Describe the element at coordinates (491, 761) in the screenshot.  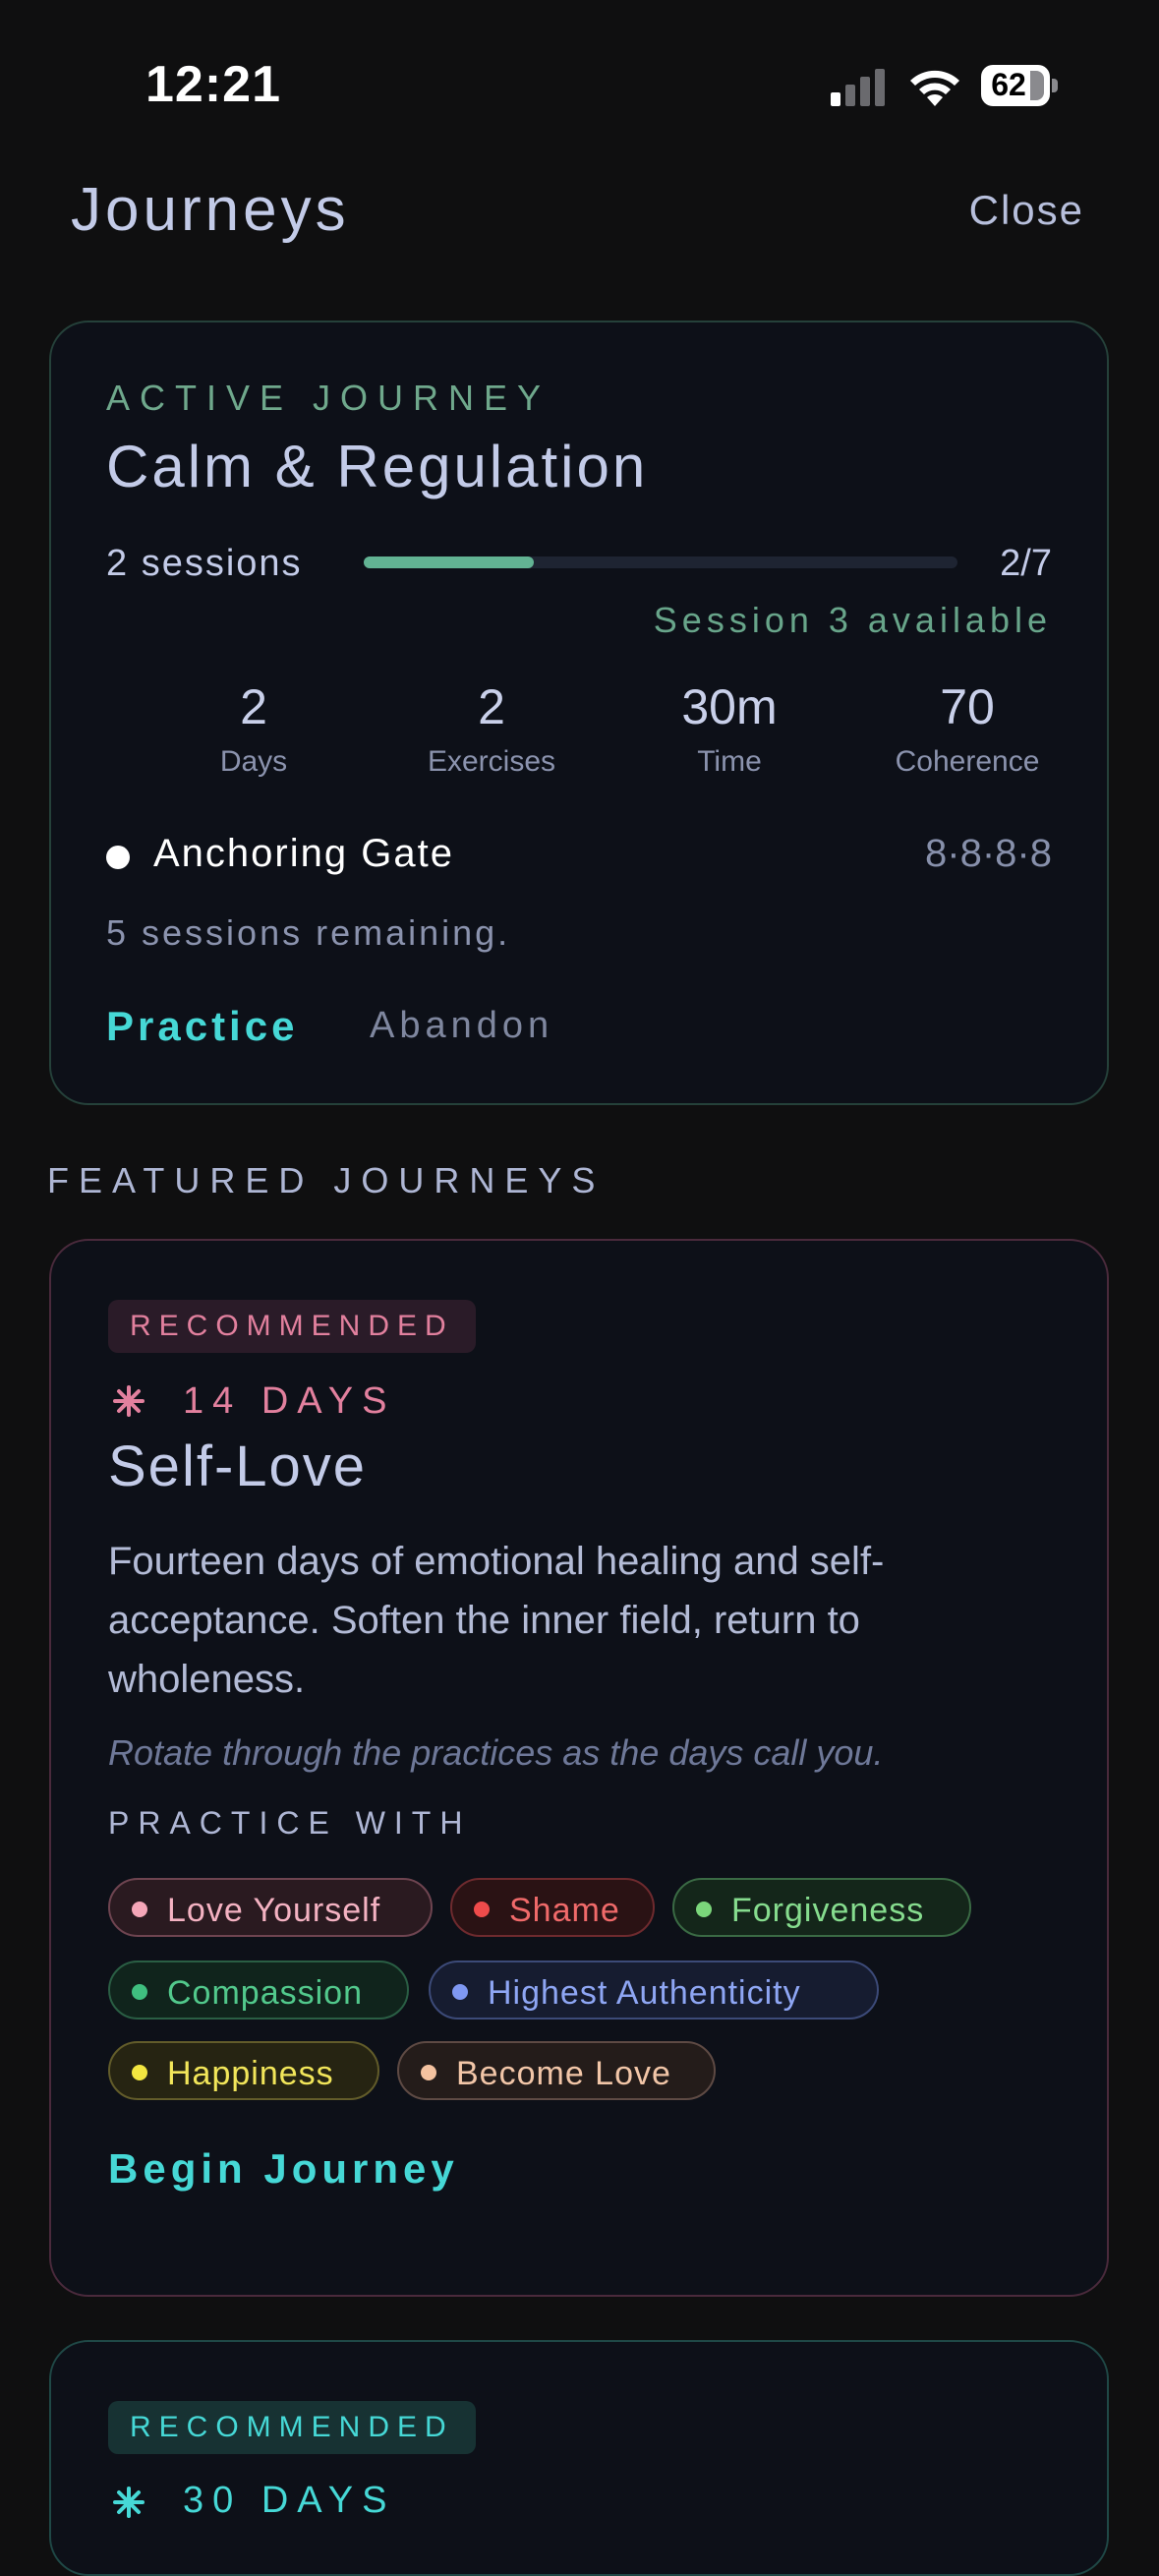
I see `stat-label: Exercises` at that location.